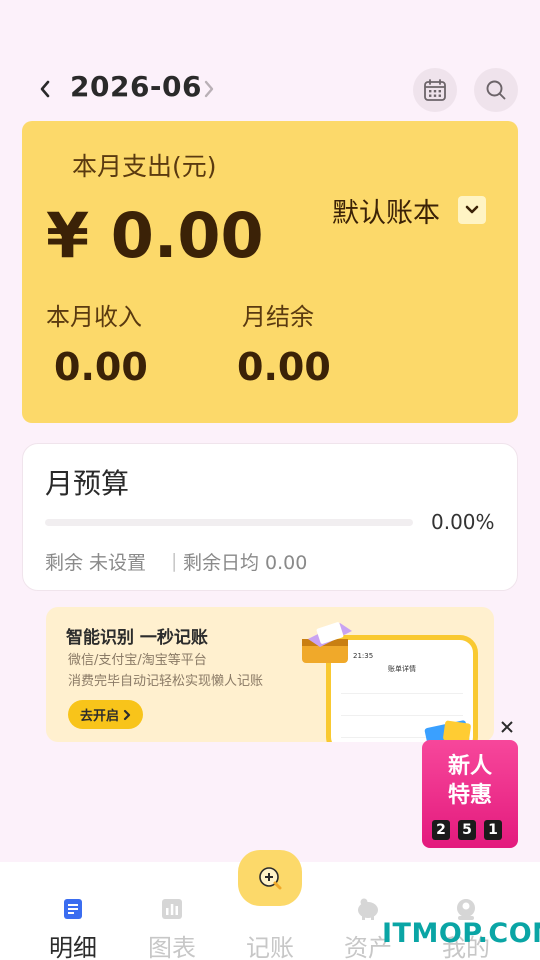  I want to click on enable-button: 去开启, so click(106, 714).